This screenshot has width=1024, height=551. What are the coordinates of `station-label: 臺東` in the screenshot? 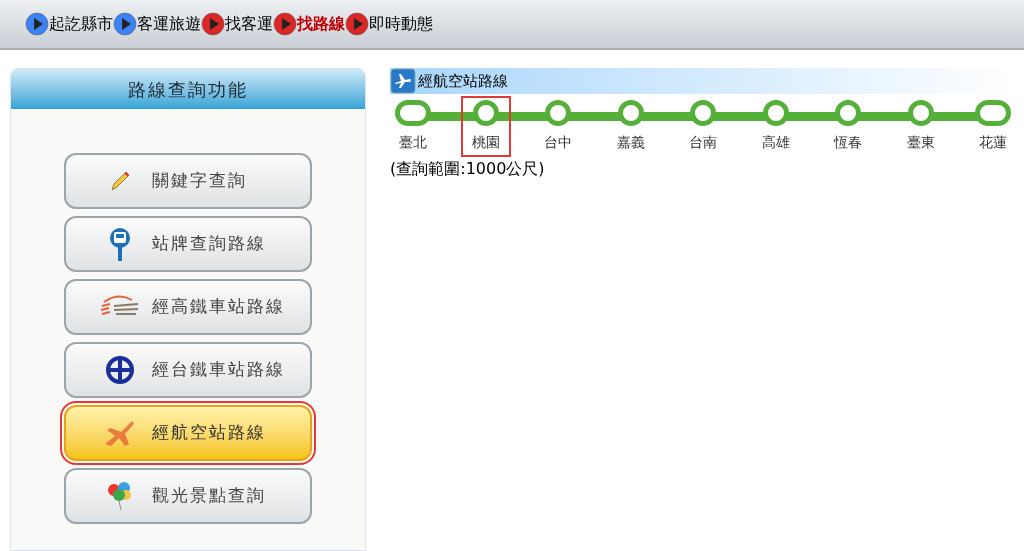 It's located at (920, 142).